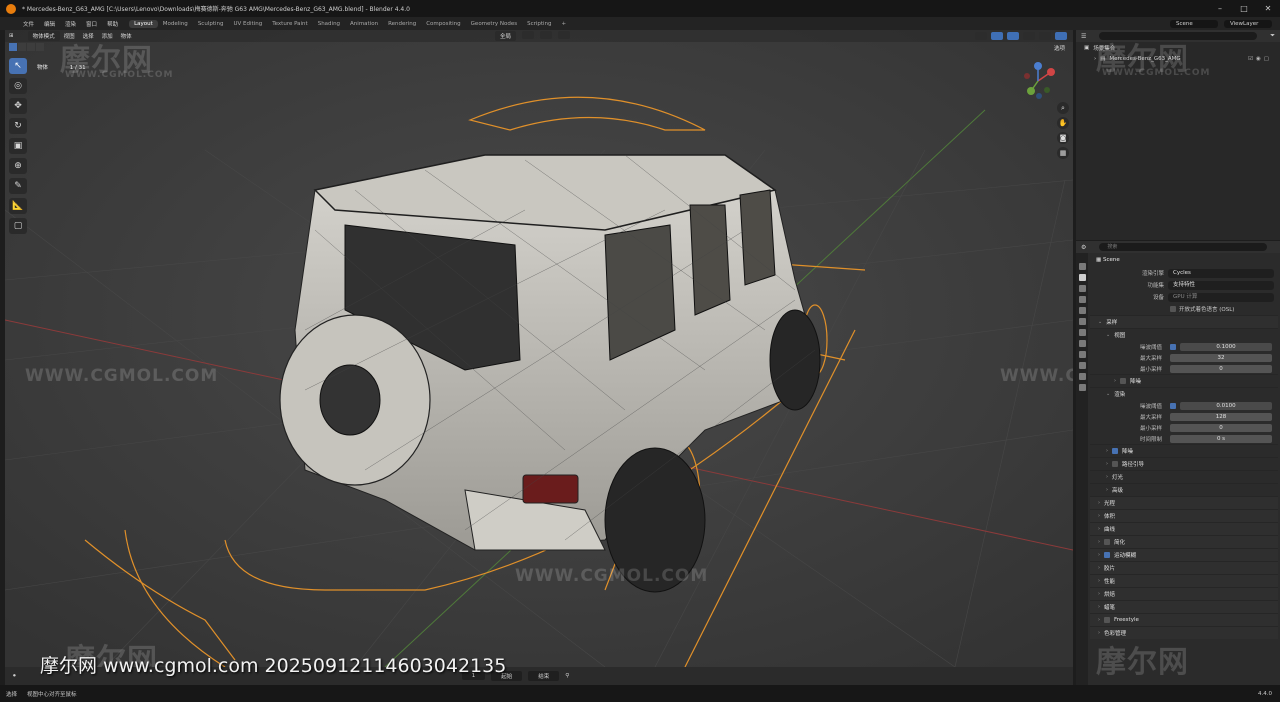 The height and width of the screenshot is (702, 1280). What do you see at coordinates (248, 24) in the screenshot?
I see `tab-uv-editing: UV Editing` at bounding box center [248, 24].